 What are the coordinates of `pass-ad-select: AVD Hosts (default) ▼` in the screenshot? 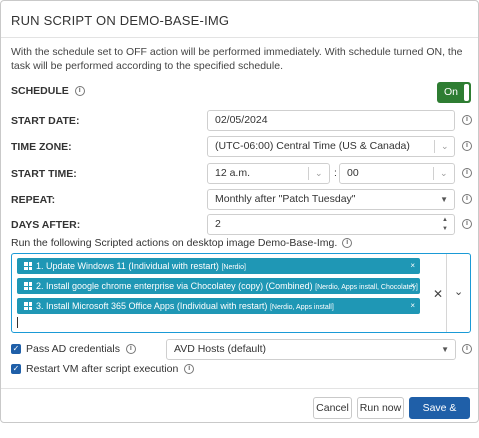 It's located at (311, 349).